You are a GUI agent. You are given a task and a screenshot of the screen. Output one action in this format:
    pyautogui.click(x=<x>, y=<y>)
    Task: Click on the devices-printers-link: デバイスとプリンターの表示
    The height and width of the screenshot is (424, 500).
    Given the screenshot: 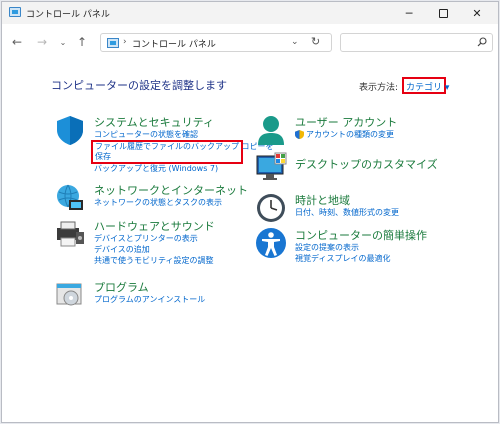 What is the action you would take?
    pyautogui.click(x=146, y=238)
    